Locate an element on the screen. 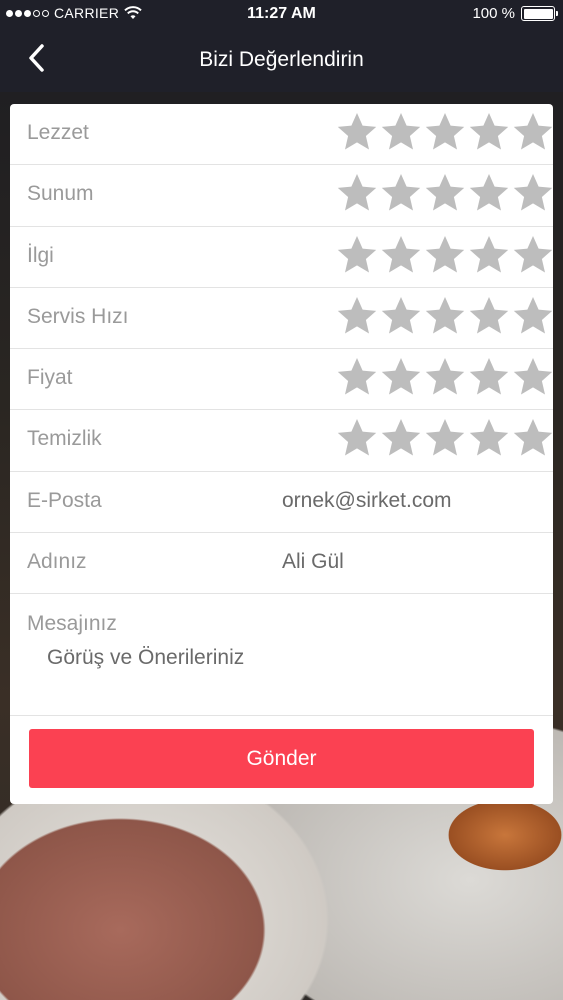 The height and width of the screenshot is (1000, 563). rating-row: Lezzet is located at coordinates (281, 135).